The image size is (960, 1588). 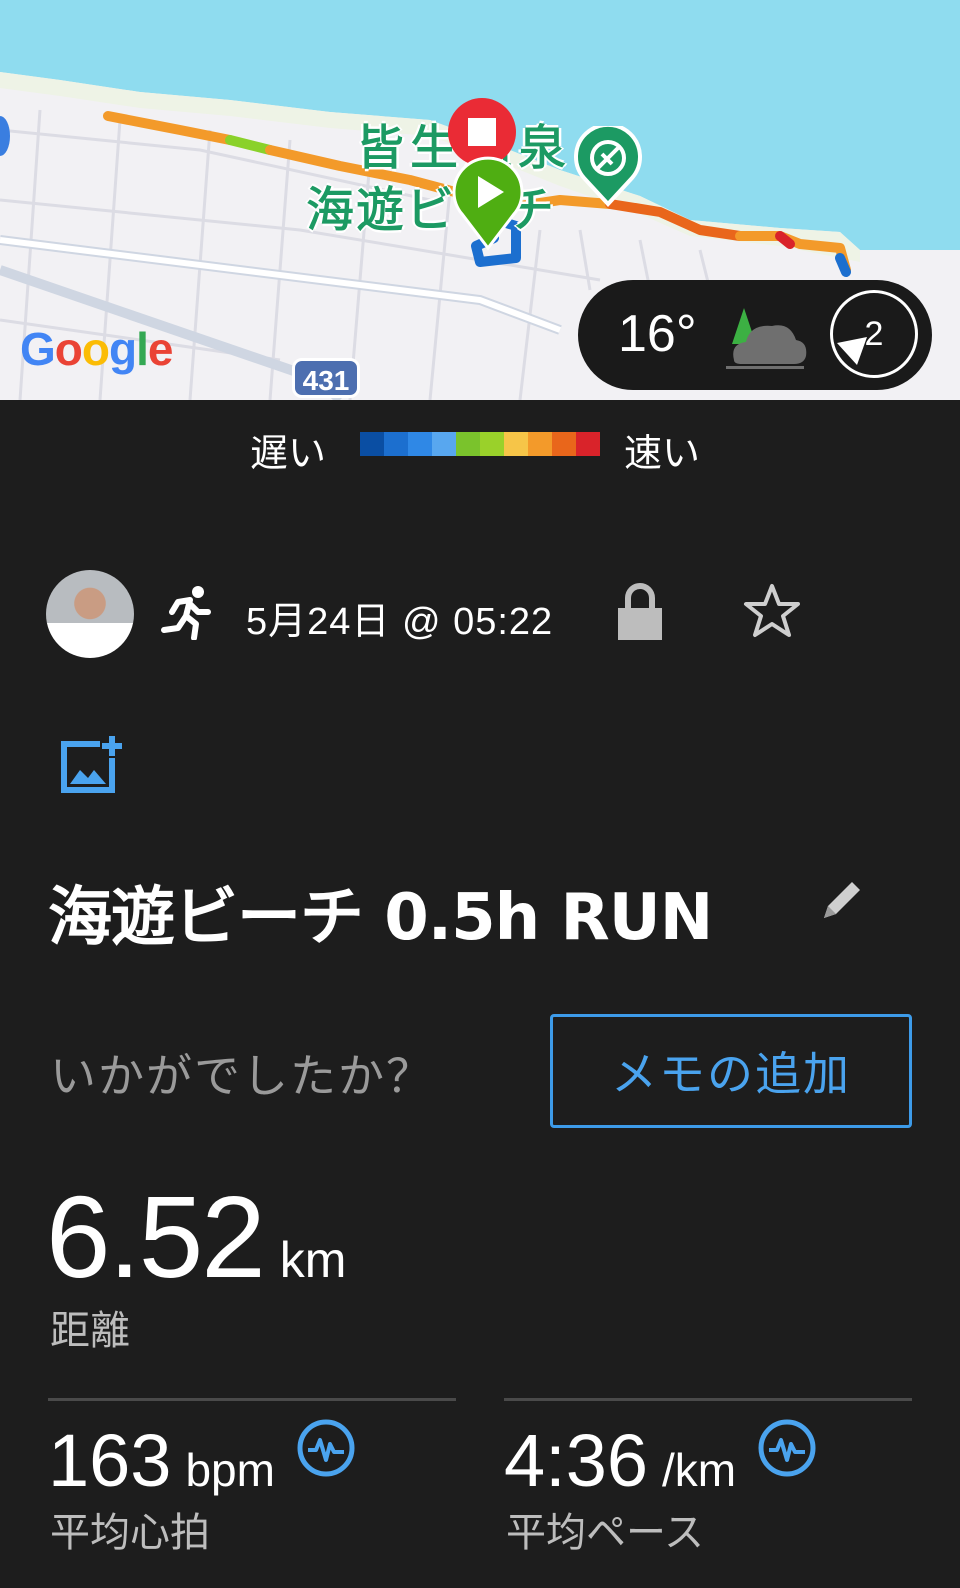 I want to click on pace-unit: /km, so click(x=699, y=1470).